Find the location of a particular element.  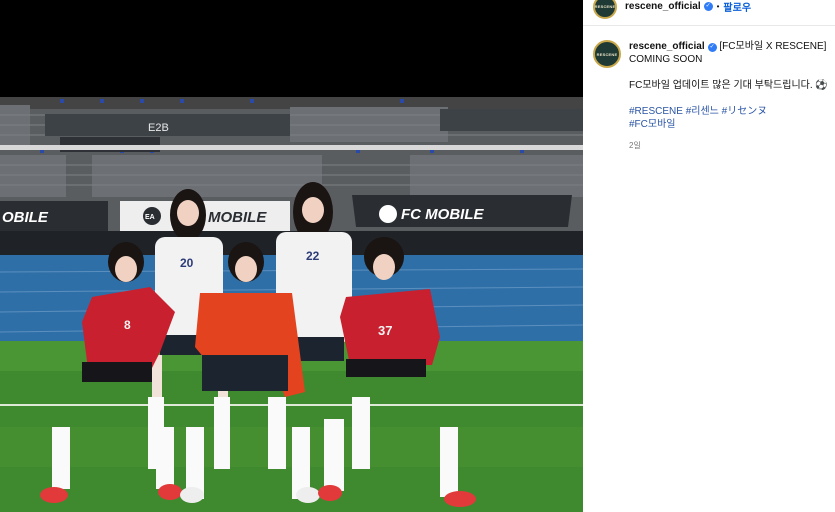

caption-username: rescene_official is located at coordinates (667, 46).